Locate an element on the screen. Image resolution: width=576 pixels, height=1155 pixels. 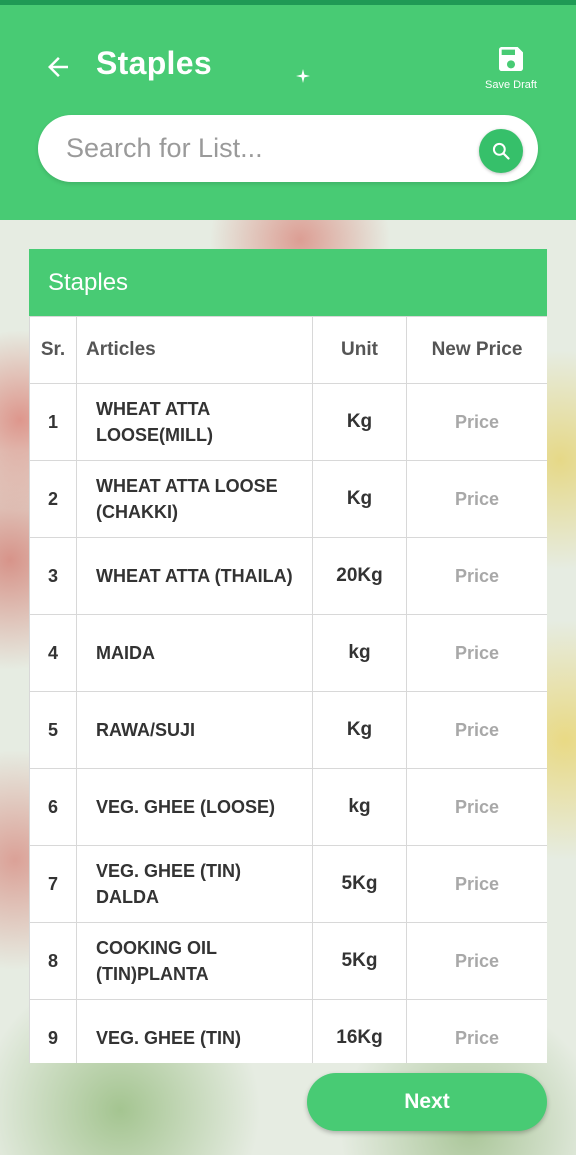
row-article: COOKING OIL (TIN)PLANTA is located at coordinates (194, 961).